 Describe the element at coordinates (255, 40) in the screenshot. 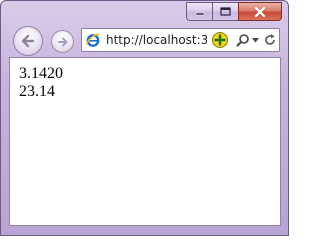

I see `chevron-down-icon` at that location.